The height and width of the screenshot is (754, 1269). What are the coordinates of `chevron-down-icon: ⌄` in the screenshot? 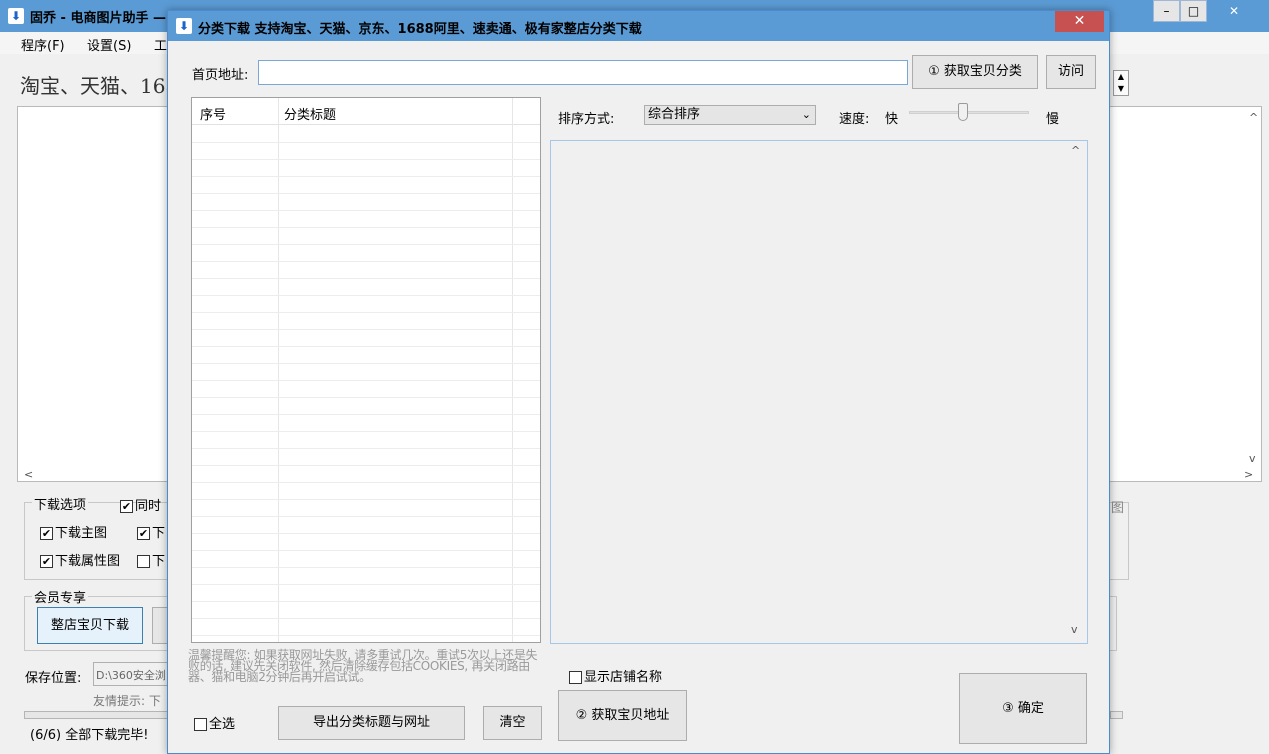 It's located at (806, 115).